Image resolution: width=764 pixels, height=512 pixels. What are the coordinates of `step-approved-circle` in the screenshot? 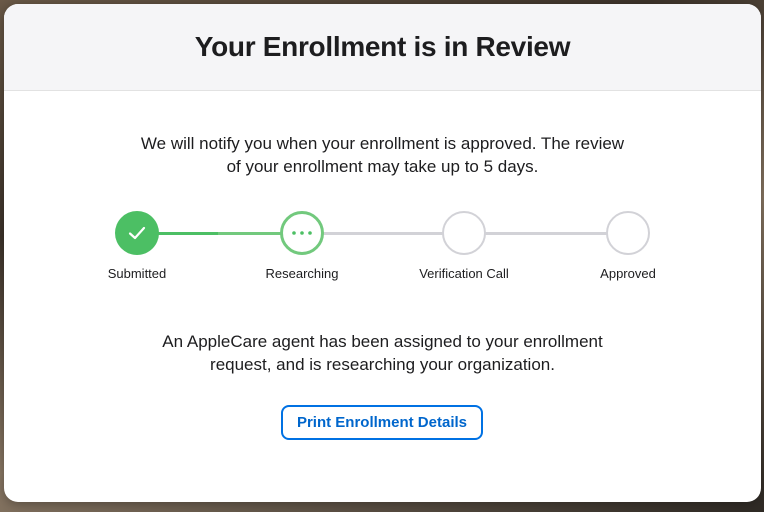 It's located at (628, 233).